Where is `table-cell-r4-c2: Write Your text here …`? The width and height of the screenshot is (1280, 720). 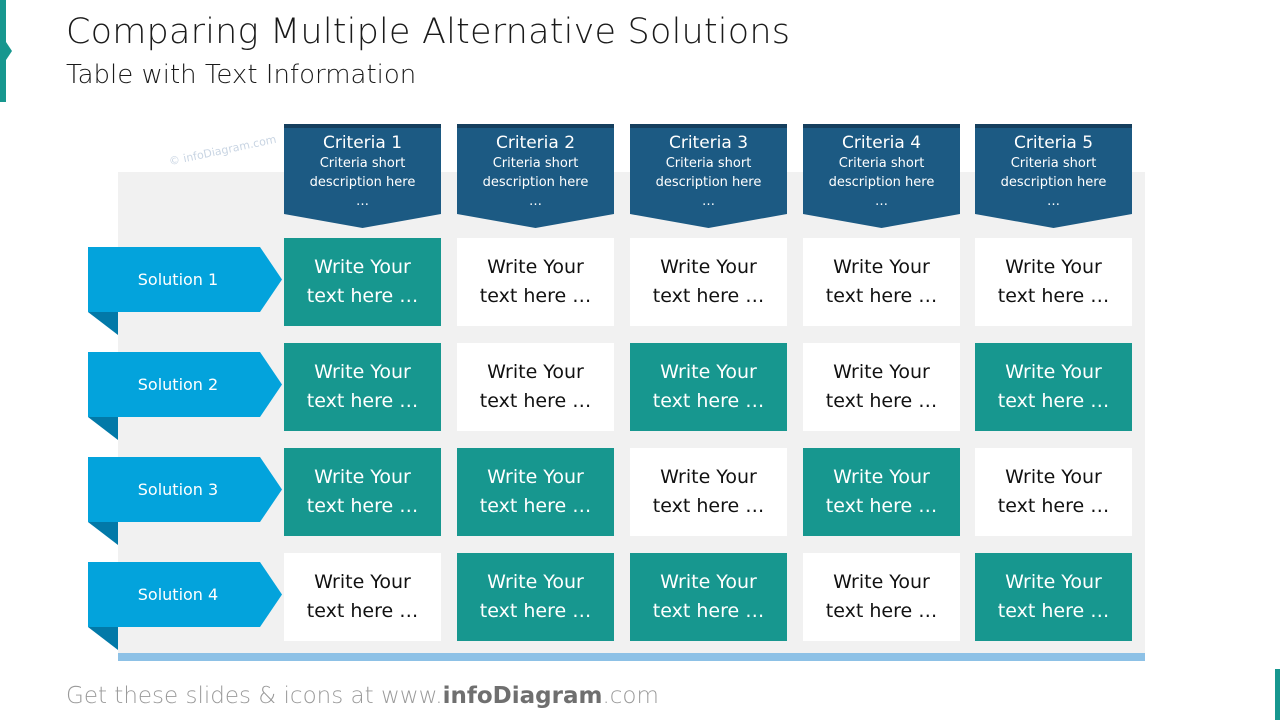 table-cell-r4-c2: Write Your text here … is located at coordinates (535, 597).